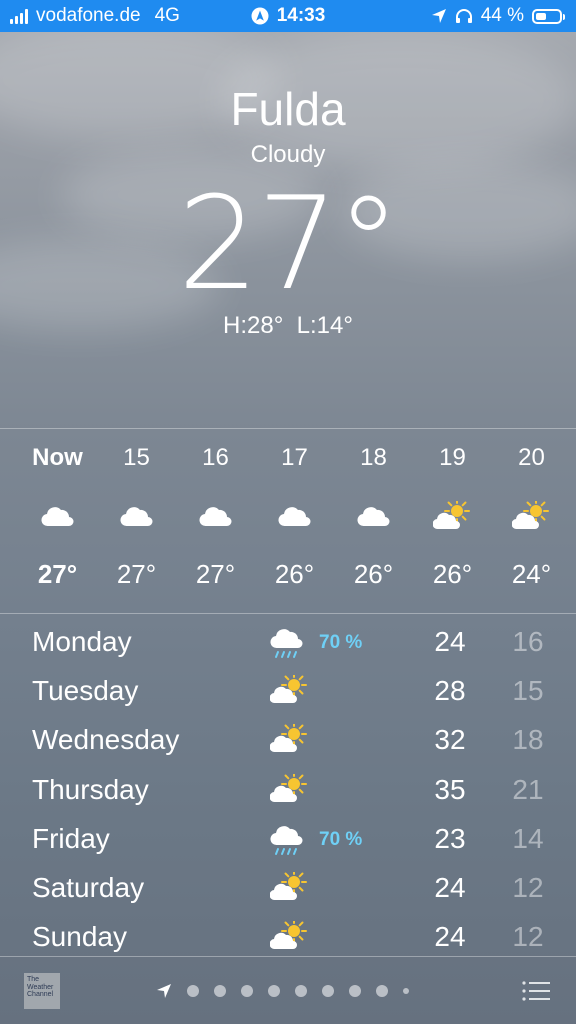  Describe the element at coordinates (71, 838) in the screenshot. I see `day-name: Friday` at that location.